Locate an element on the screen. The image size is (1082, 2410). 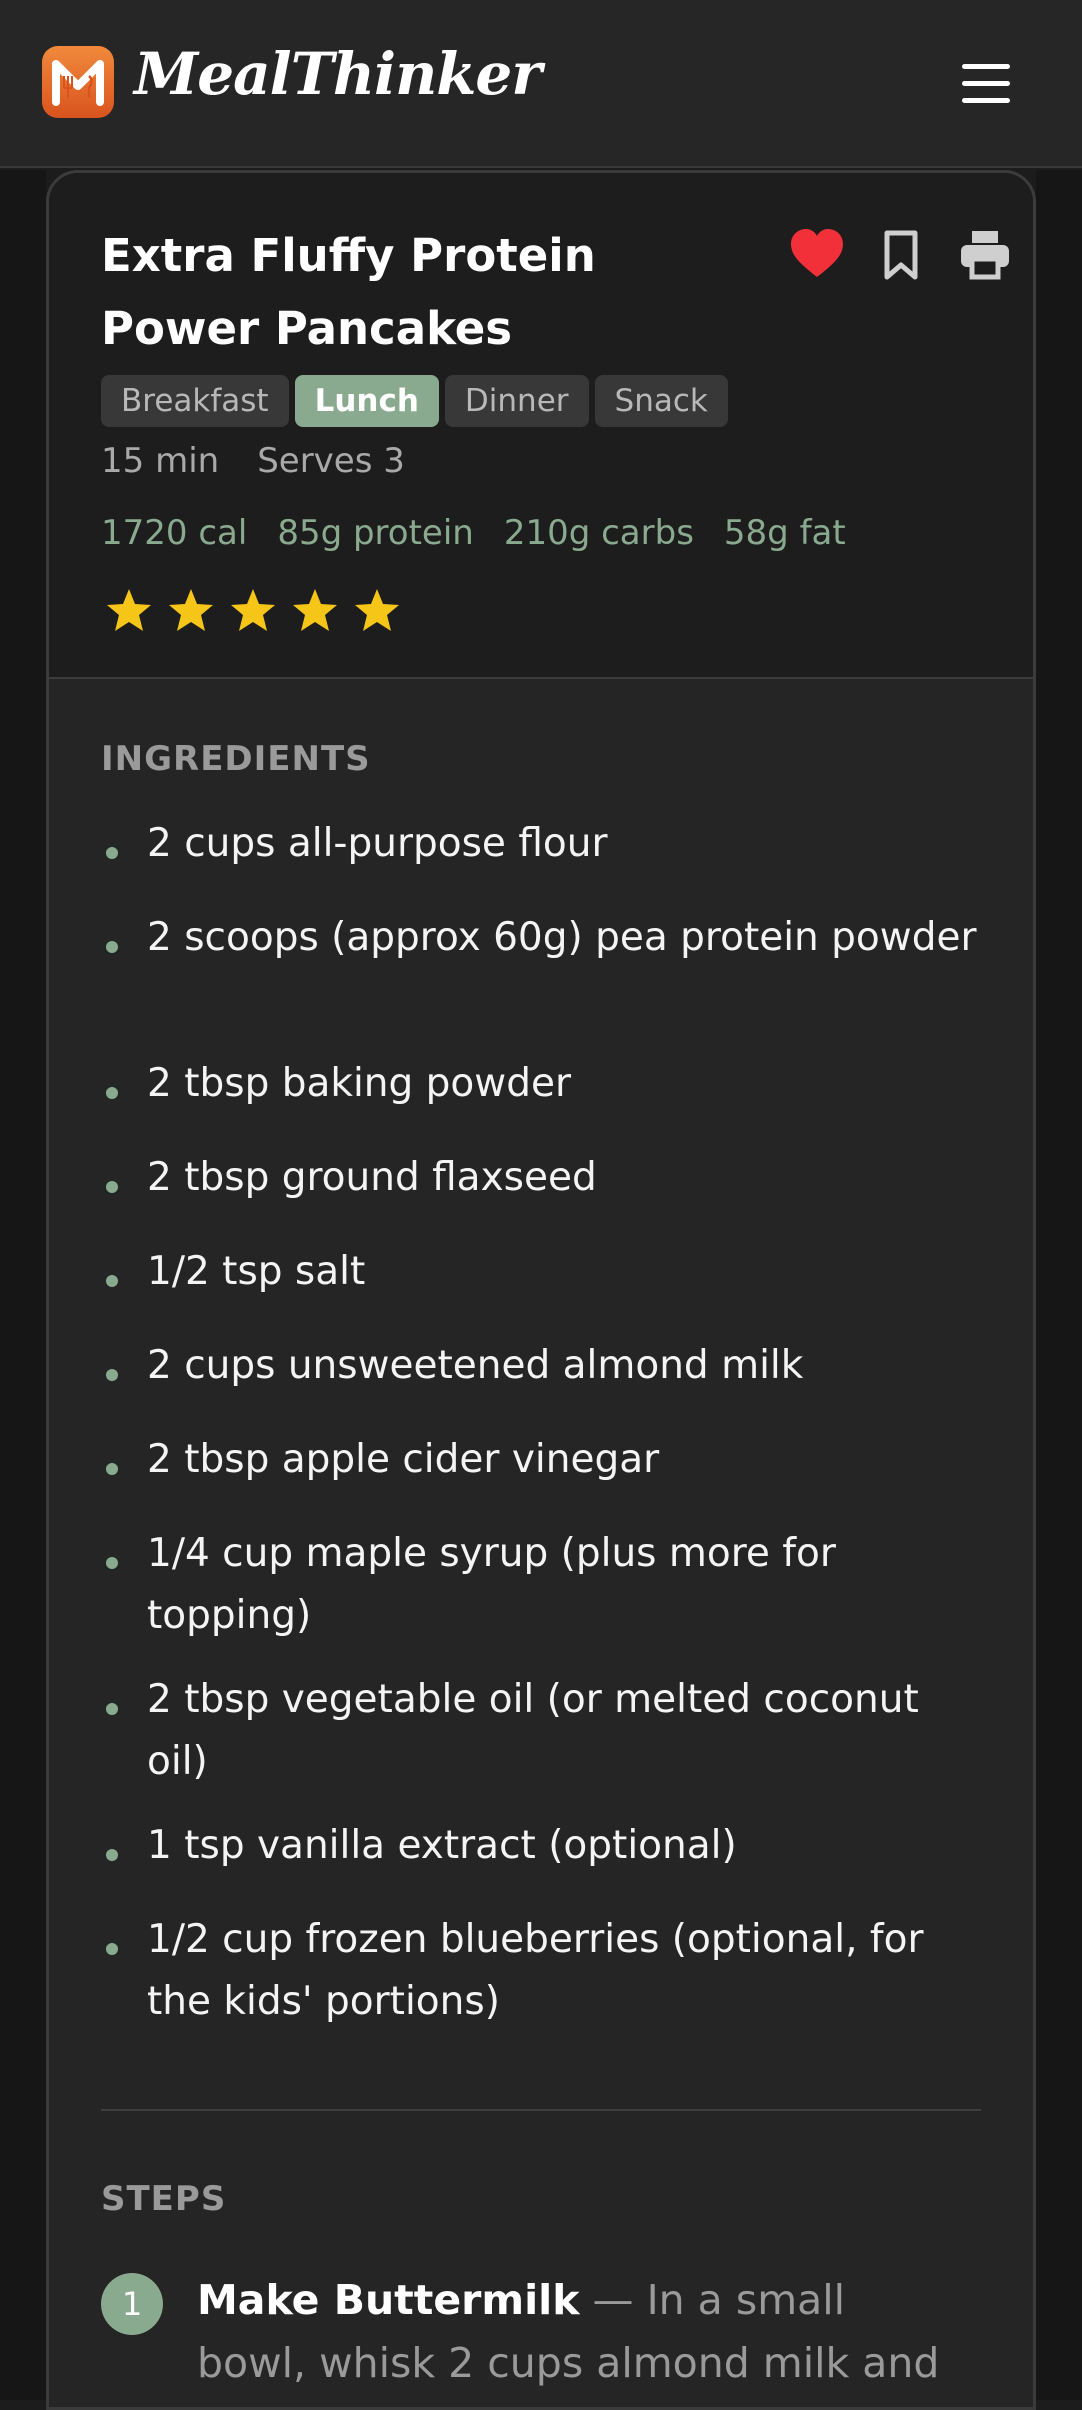
ingredient-item: 2 cups unsweetened almond milk is located at coordinates (541, 1382).